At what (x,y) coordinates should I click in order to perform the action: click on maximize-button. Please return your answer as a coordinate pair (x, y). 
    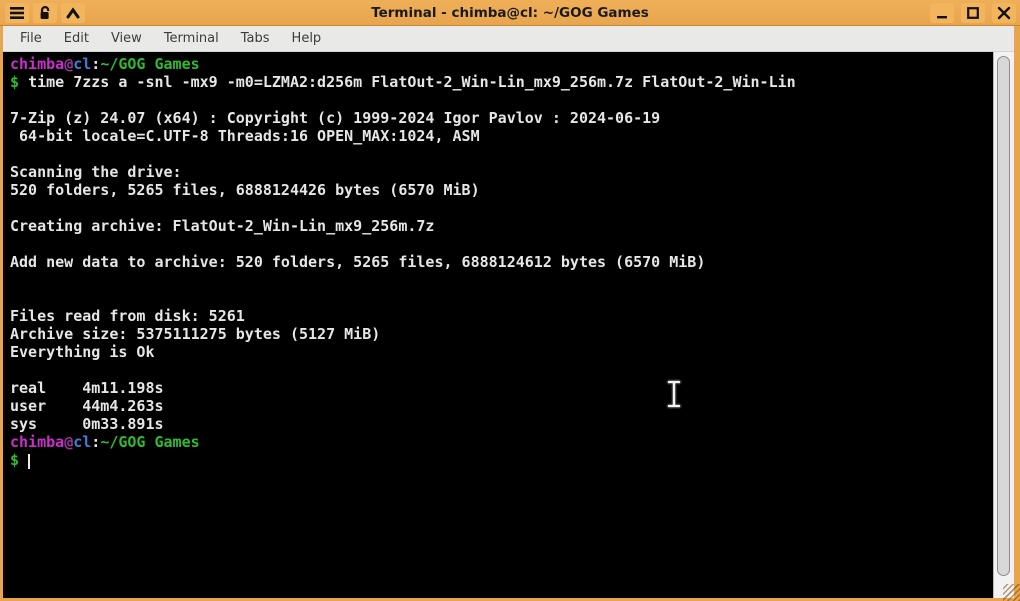
    Looking at the image, I should click on (973, 13).